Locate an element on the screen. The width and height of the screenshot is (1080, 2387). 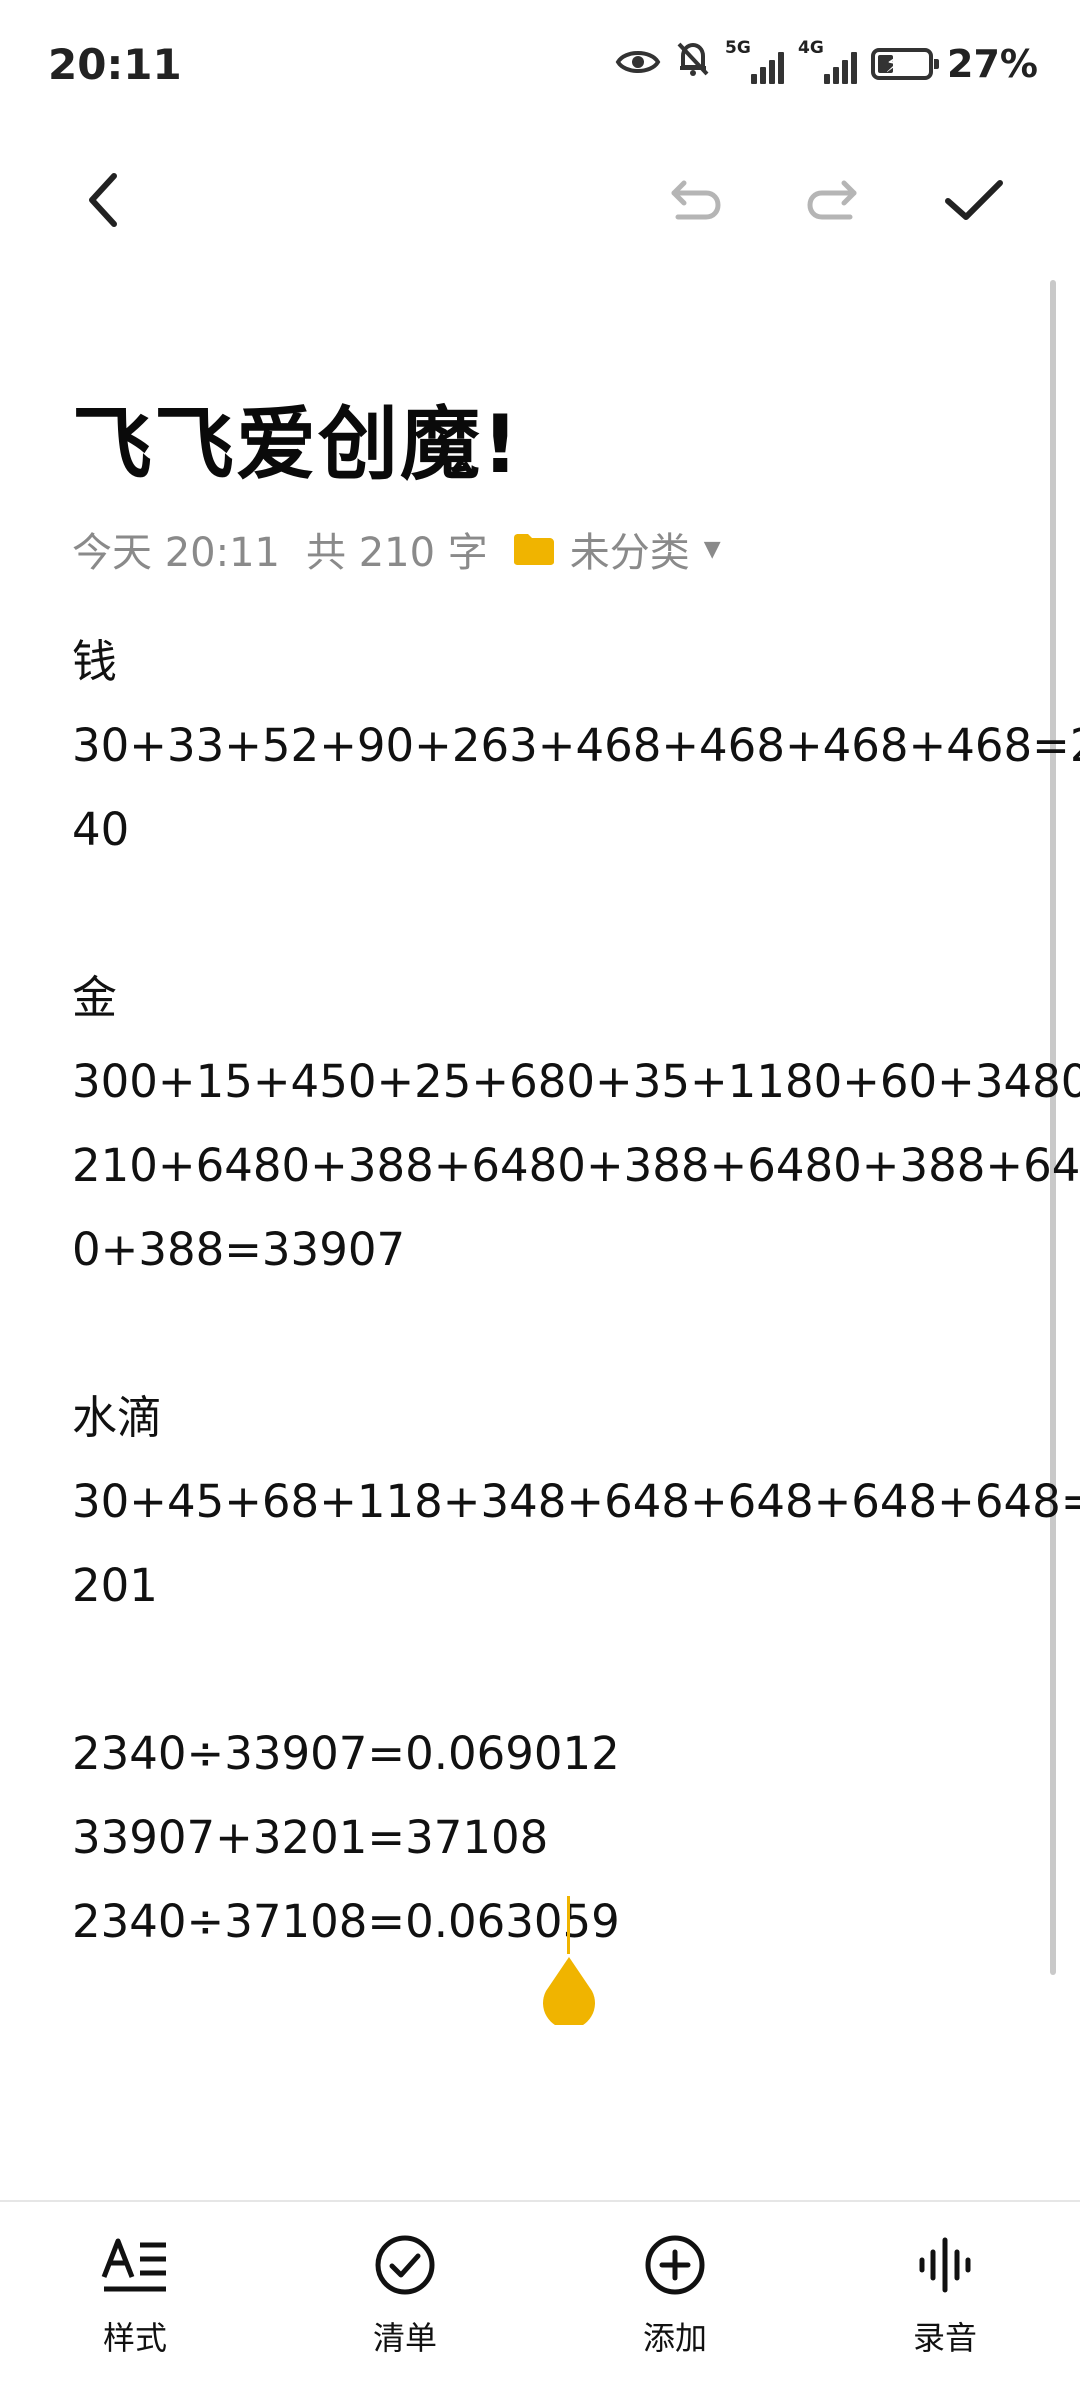
undo-icon is located at coordinates (696, 200).